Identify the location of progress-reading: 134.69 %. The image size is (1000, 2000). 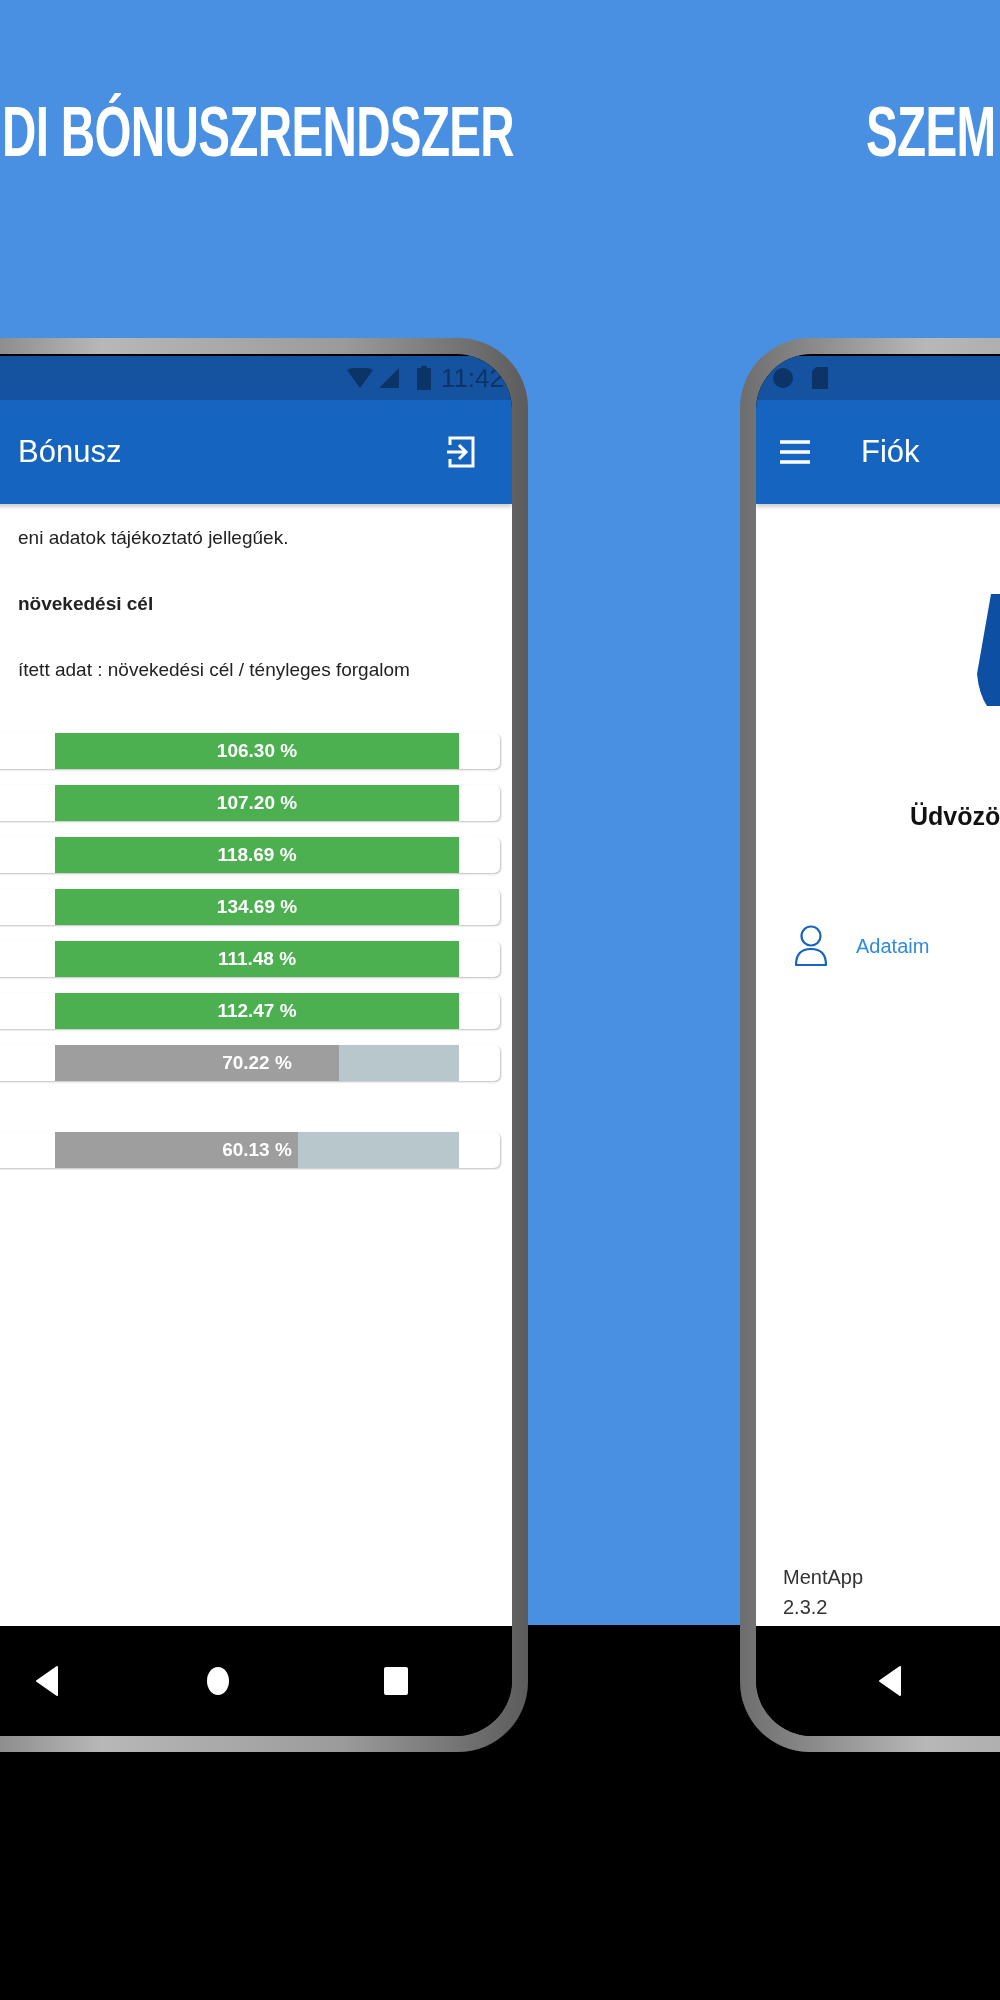
(257, 907).